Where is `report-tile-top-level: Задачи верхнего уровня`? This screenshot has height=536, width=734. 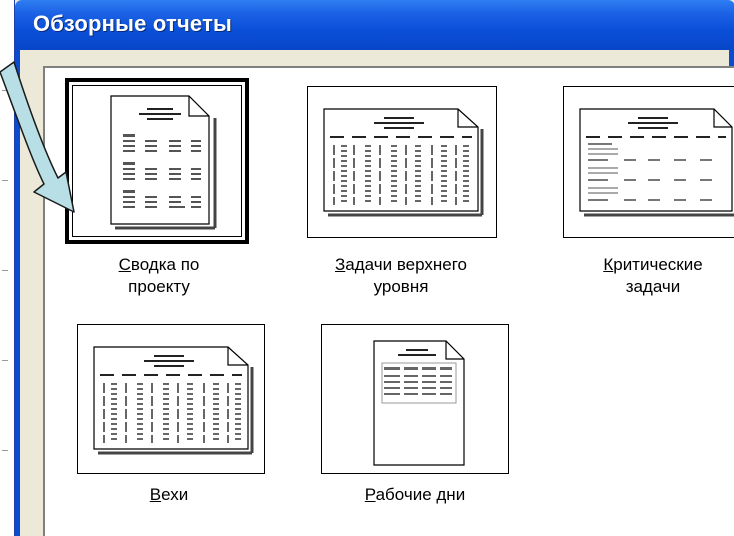 report-tile-top-level: Задачи верхнего уровня is located at coordinates (401, 188).